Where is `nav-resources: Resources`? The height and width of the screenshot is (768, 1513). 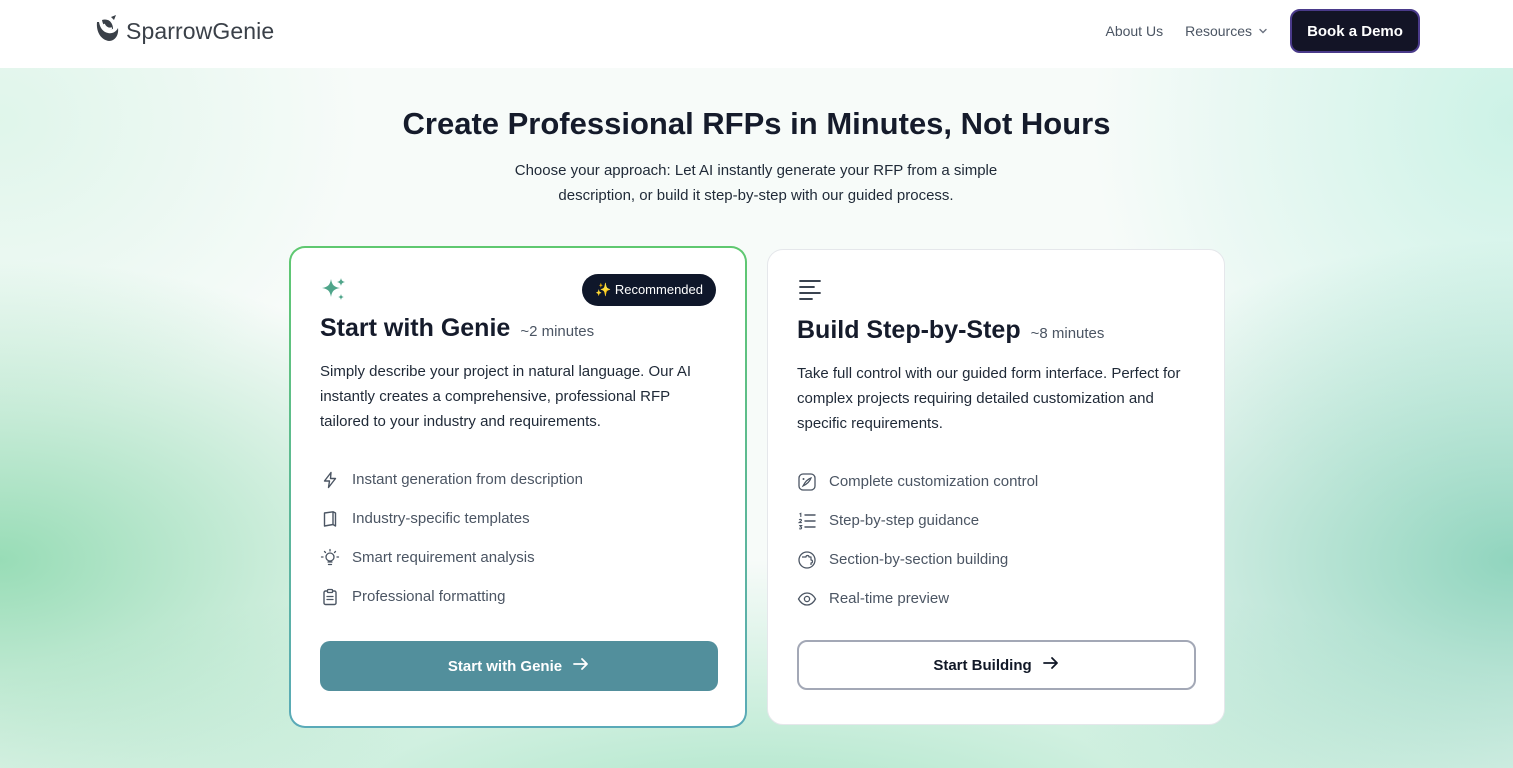 nav-resources: Resources is located at coordinates (1226, 31).